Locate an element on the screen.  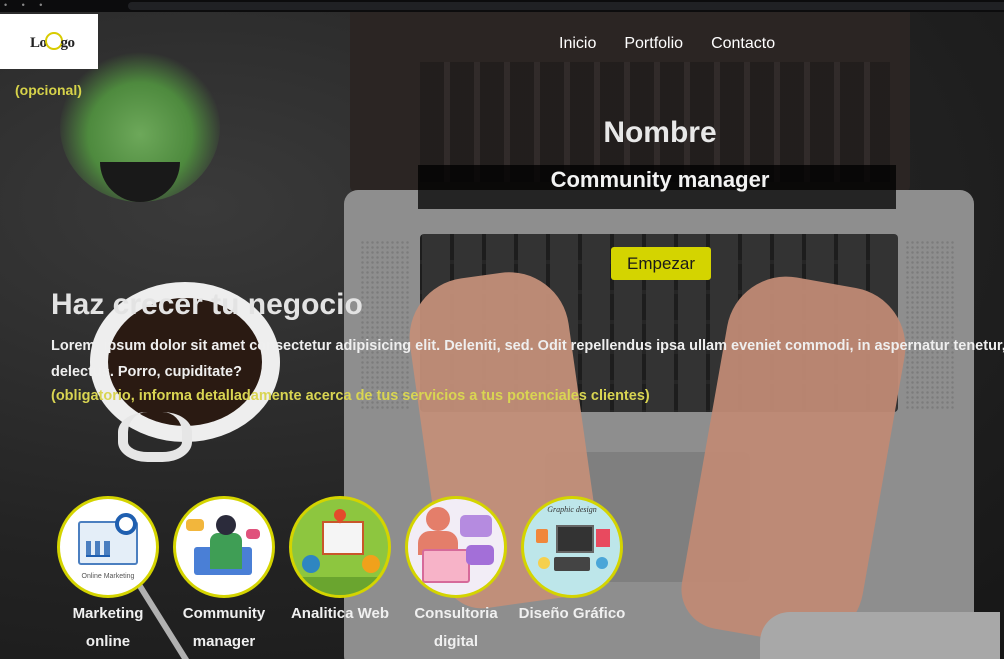
globe-icon is located at coordinates (311, 564).